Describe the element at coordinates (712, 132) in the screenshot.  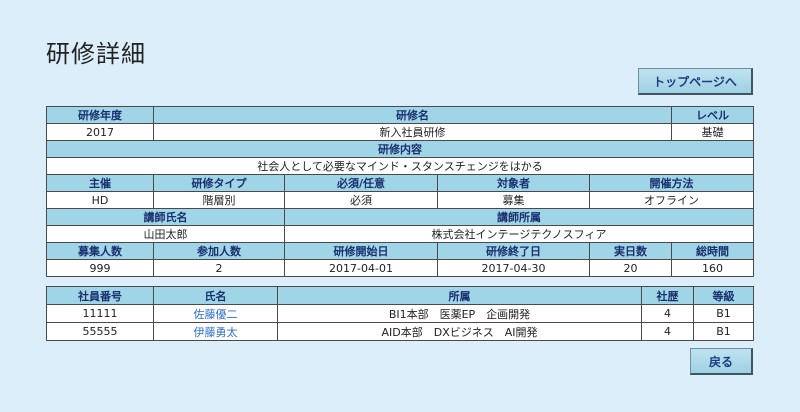
I see `value-level: 基礎` at that location.